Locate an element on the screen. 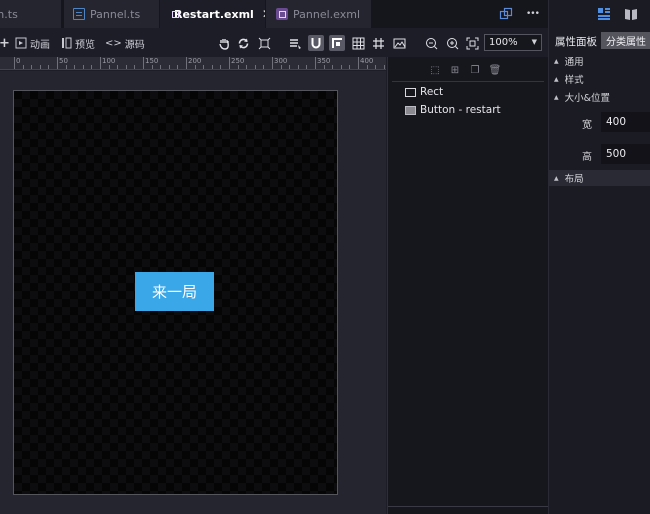  ruler-label: 400 is located at coordinates (367, 61).